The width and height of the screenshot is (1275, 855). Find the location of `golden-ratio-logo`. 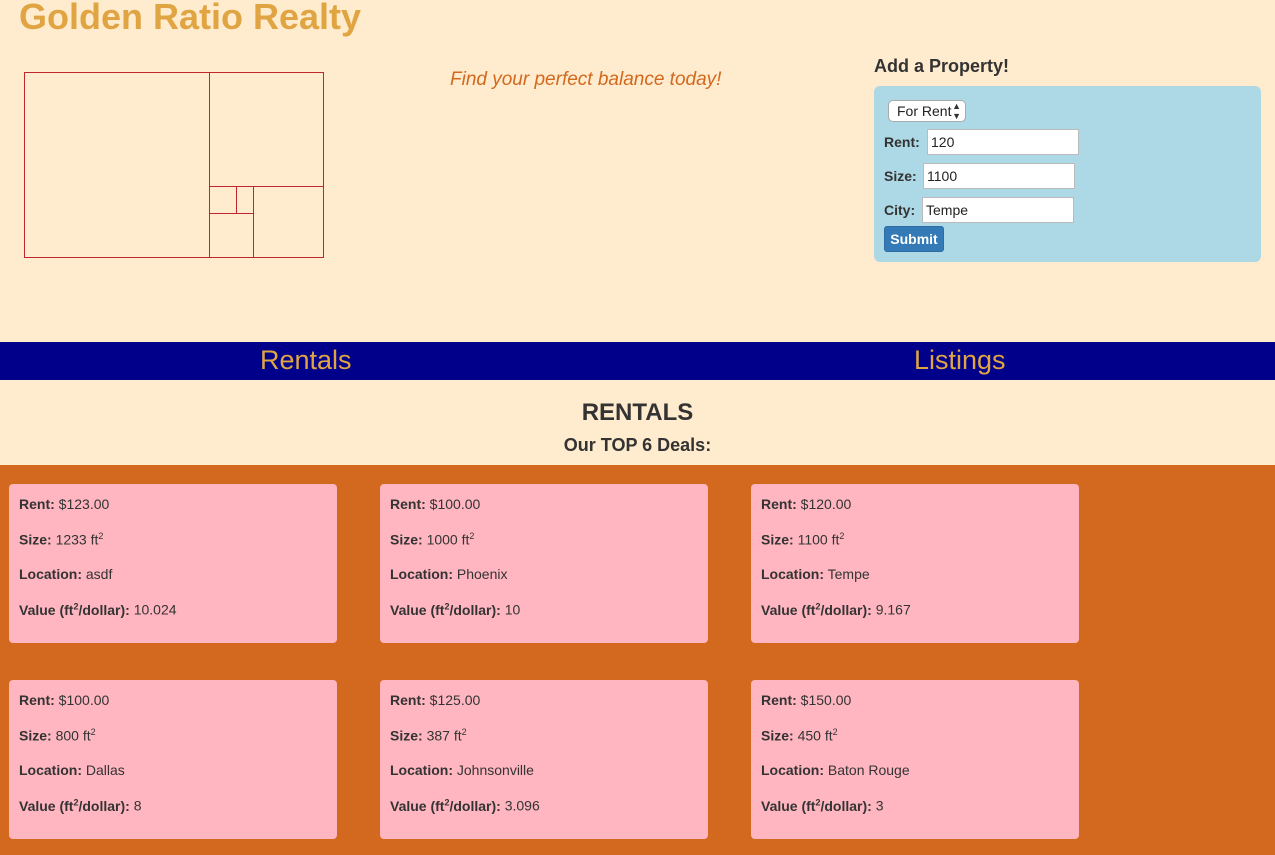

golden-ratio-logo is located at coordinates (174, 165).